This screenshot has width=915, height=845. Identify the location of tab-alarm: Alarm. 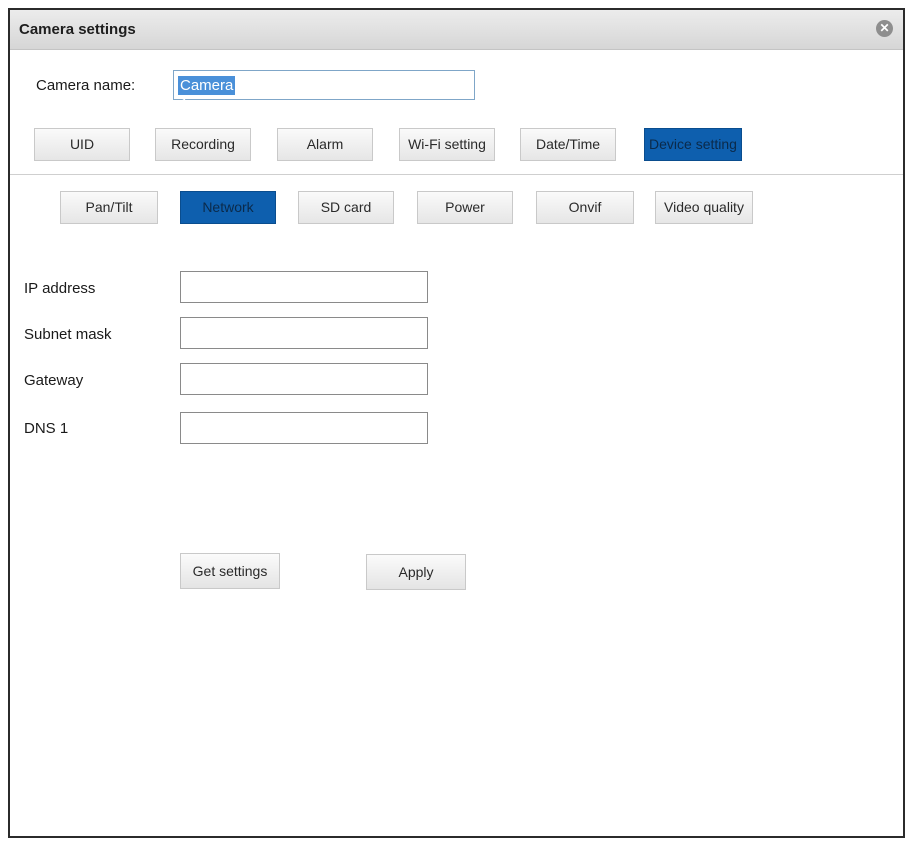
(325, 144).